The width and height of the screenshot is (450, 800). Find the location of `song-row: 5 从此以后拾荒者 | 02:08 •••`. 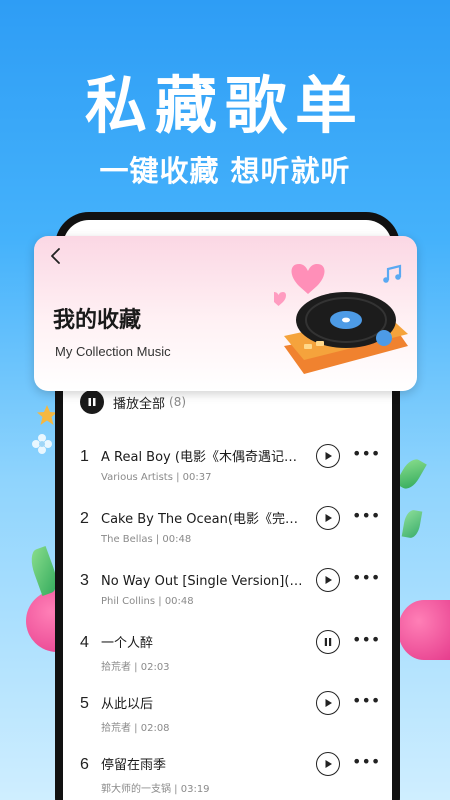

song-row: 5 从此以后拾荒者 | 02:08 ••• is located at coordinates (227, 716).